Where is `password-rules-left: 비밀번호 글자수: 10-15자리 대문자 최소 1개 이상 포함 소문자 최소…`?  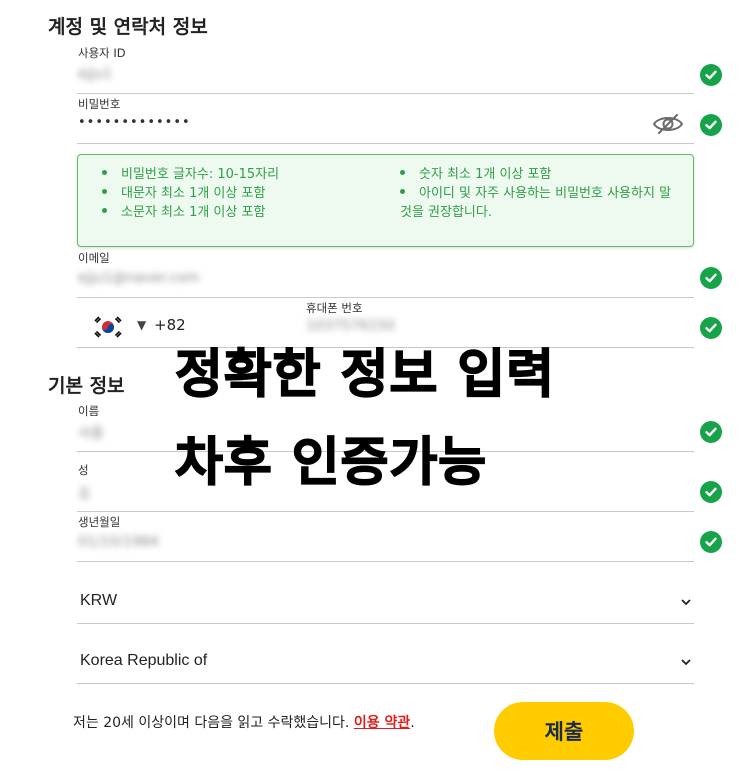 password-rules-left: 비밀번호 글자수: 10-15자리 대문자 최소 1개 이상 포함 소문자 최소… is located at coordinates (190, 193).